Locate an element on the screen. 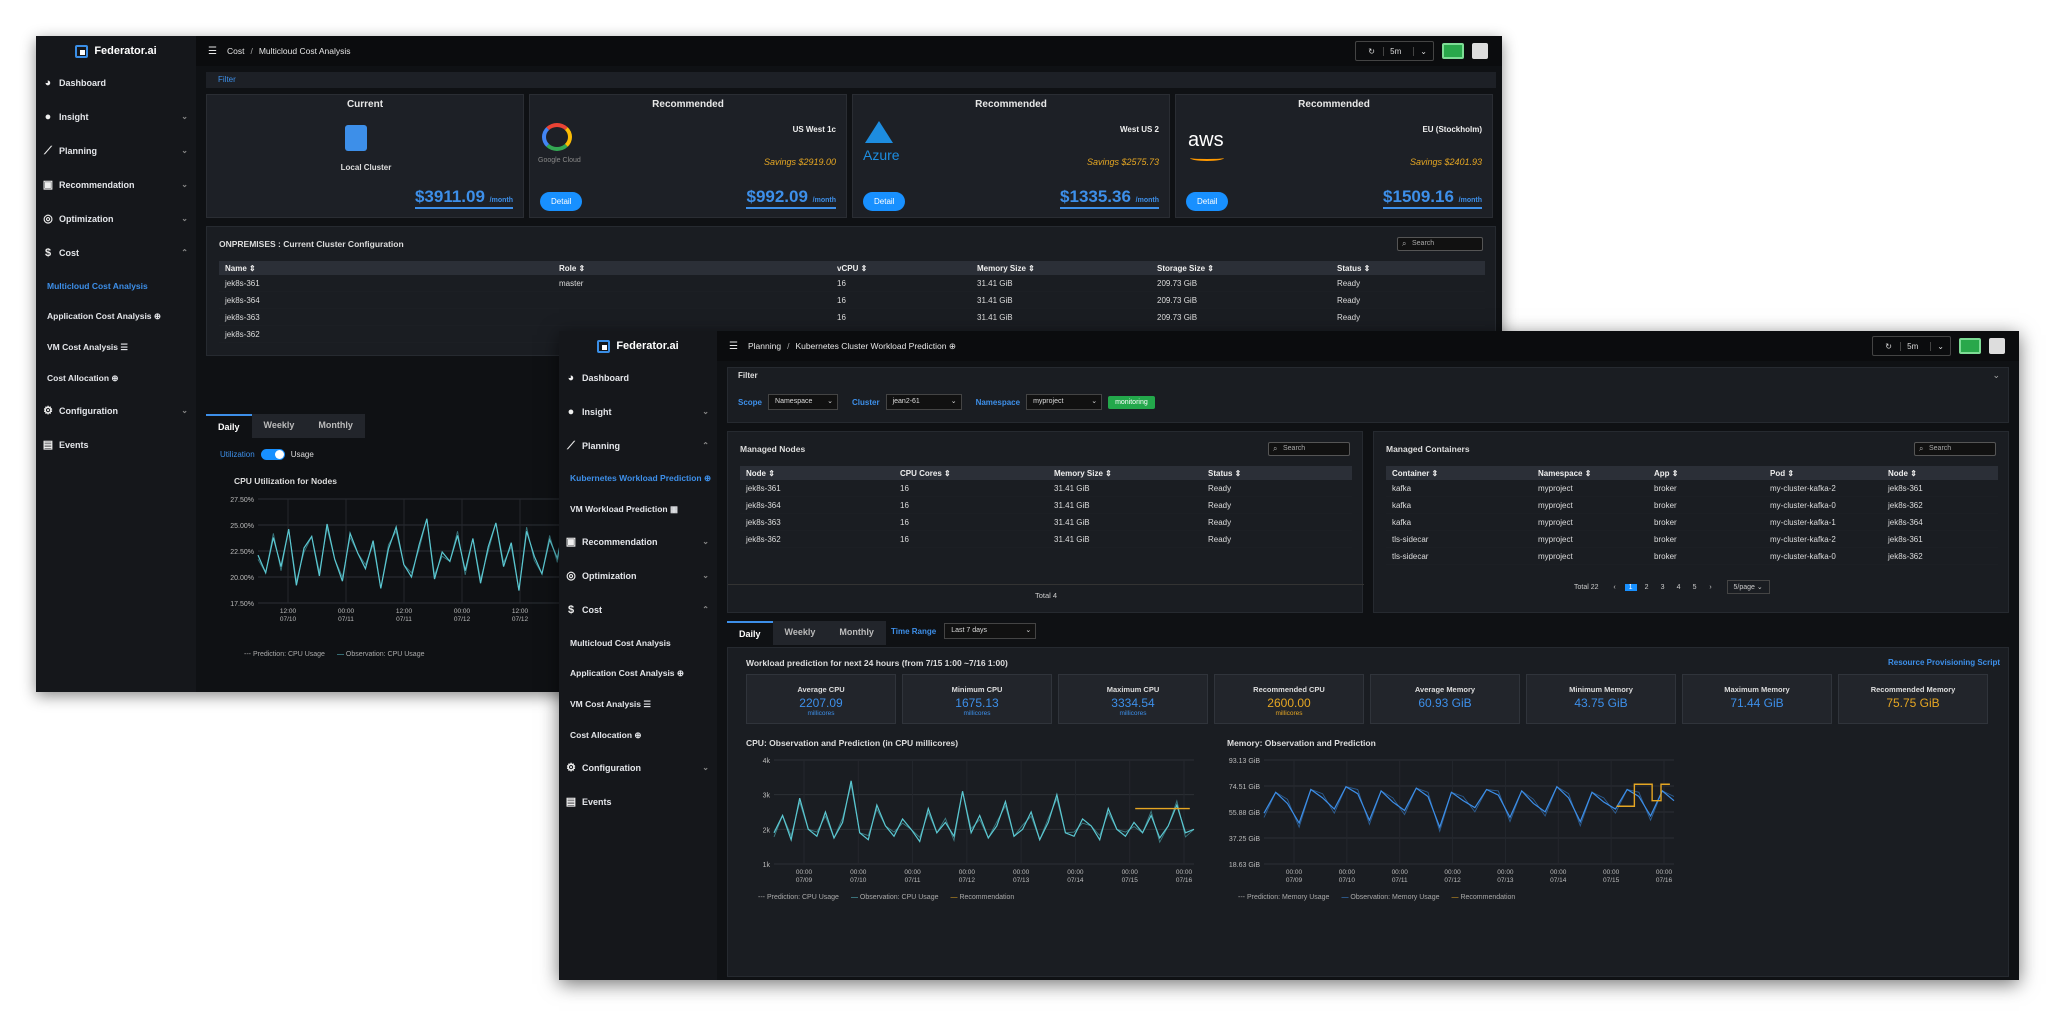 The width and height of the screenshot is (2048, 1012). sidebar-item-planning: ⟋ Planning ⌃ is located at coordinates (638, 446).